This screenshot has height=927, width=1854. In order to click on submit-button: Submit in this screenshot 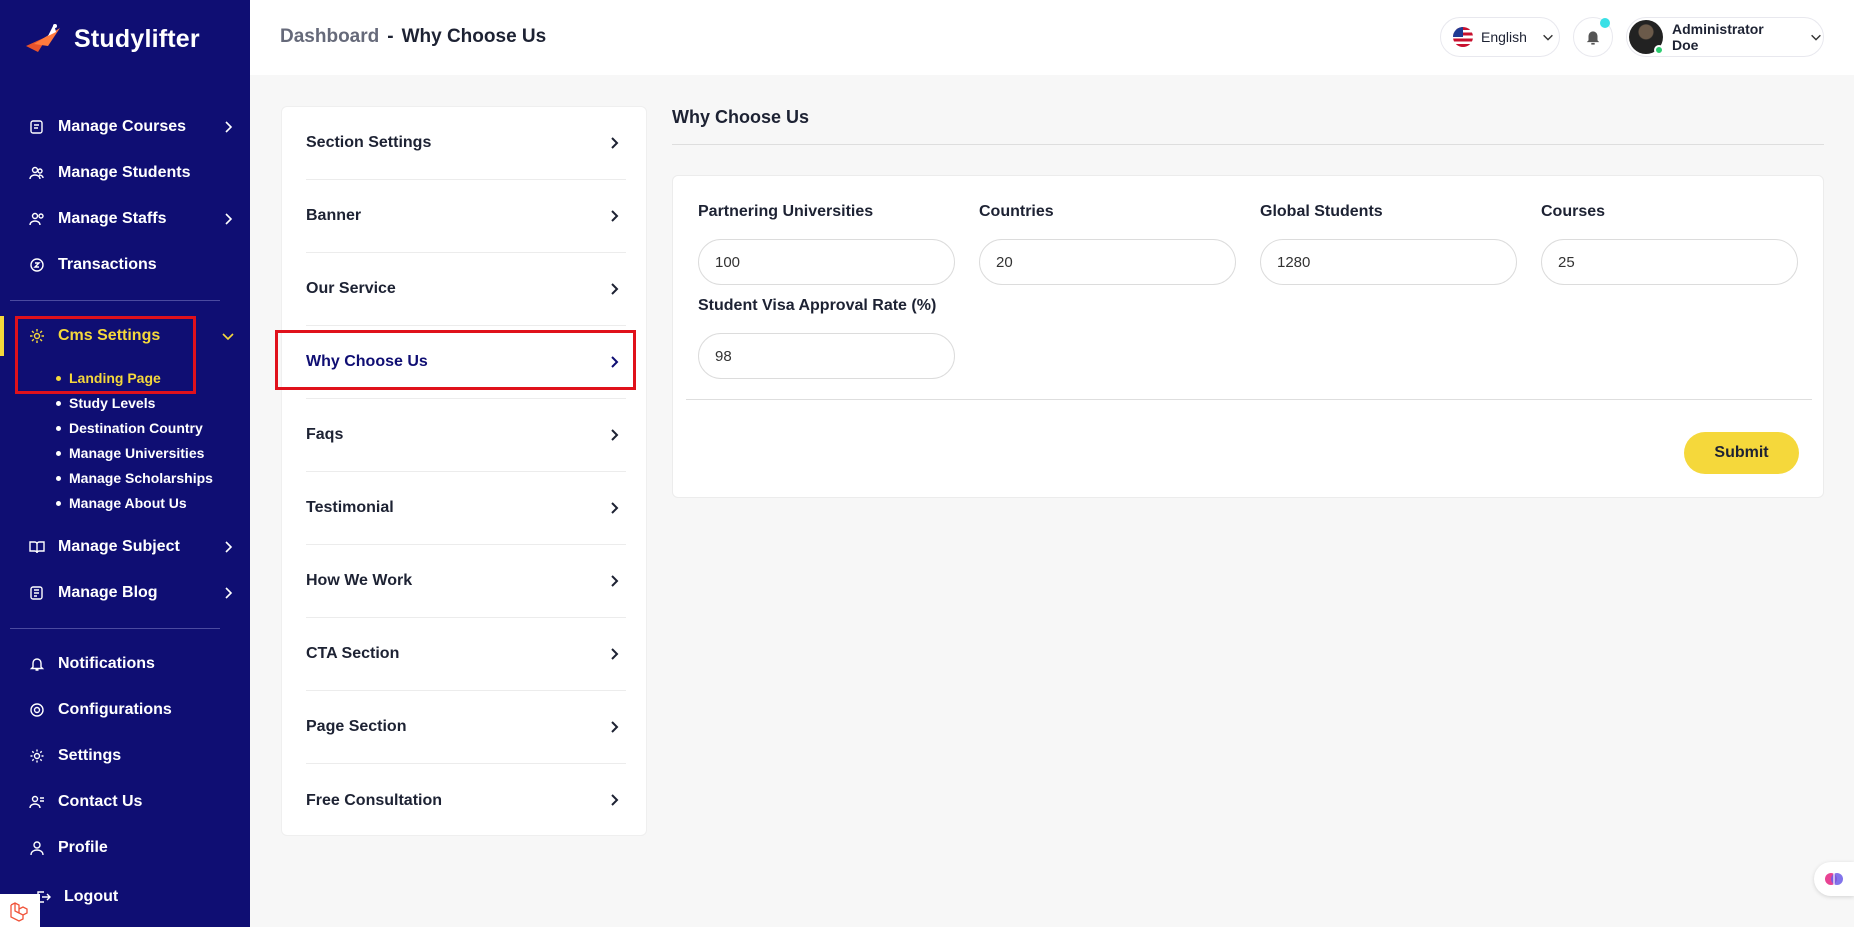, I will do `click(1741, 453)`.